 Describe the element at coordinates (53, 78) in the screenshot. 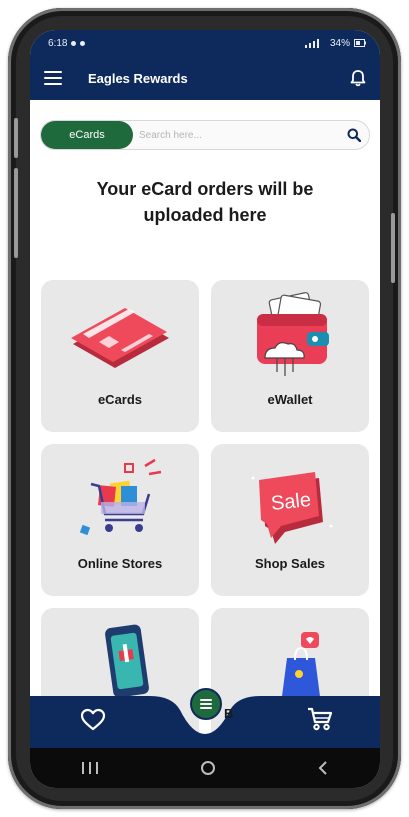

I see `hamburger-menu-icon` at that location.